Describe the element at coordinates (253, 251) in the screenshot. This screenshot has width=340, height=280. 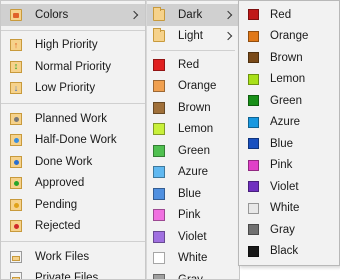
I see `black-swatch-icon` at that location.